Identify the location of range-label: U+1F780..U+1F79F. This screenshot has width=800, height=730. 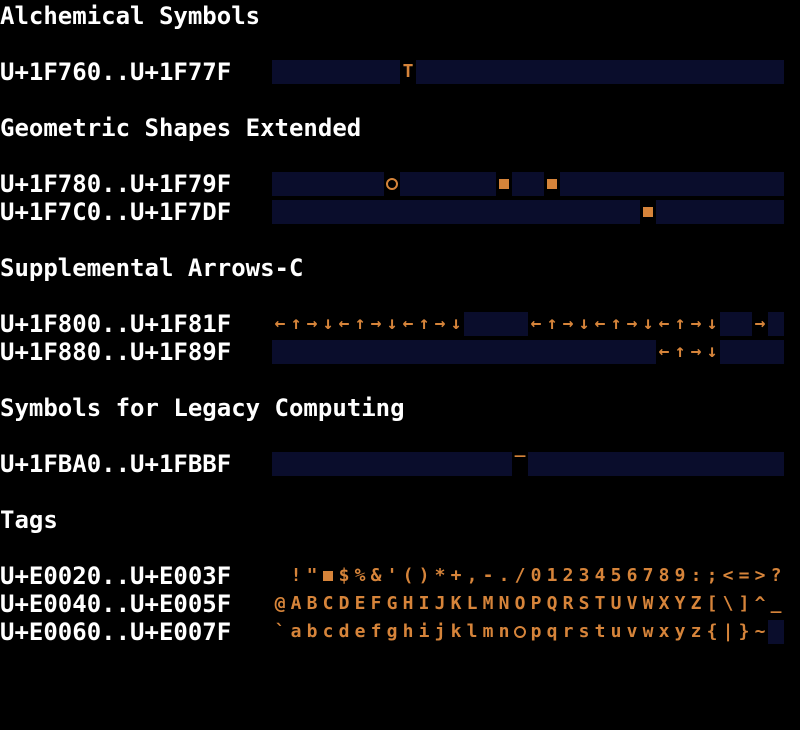
(116, 184).